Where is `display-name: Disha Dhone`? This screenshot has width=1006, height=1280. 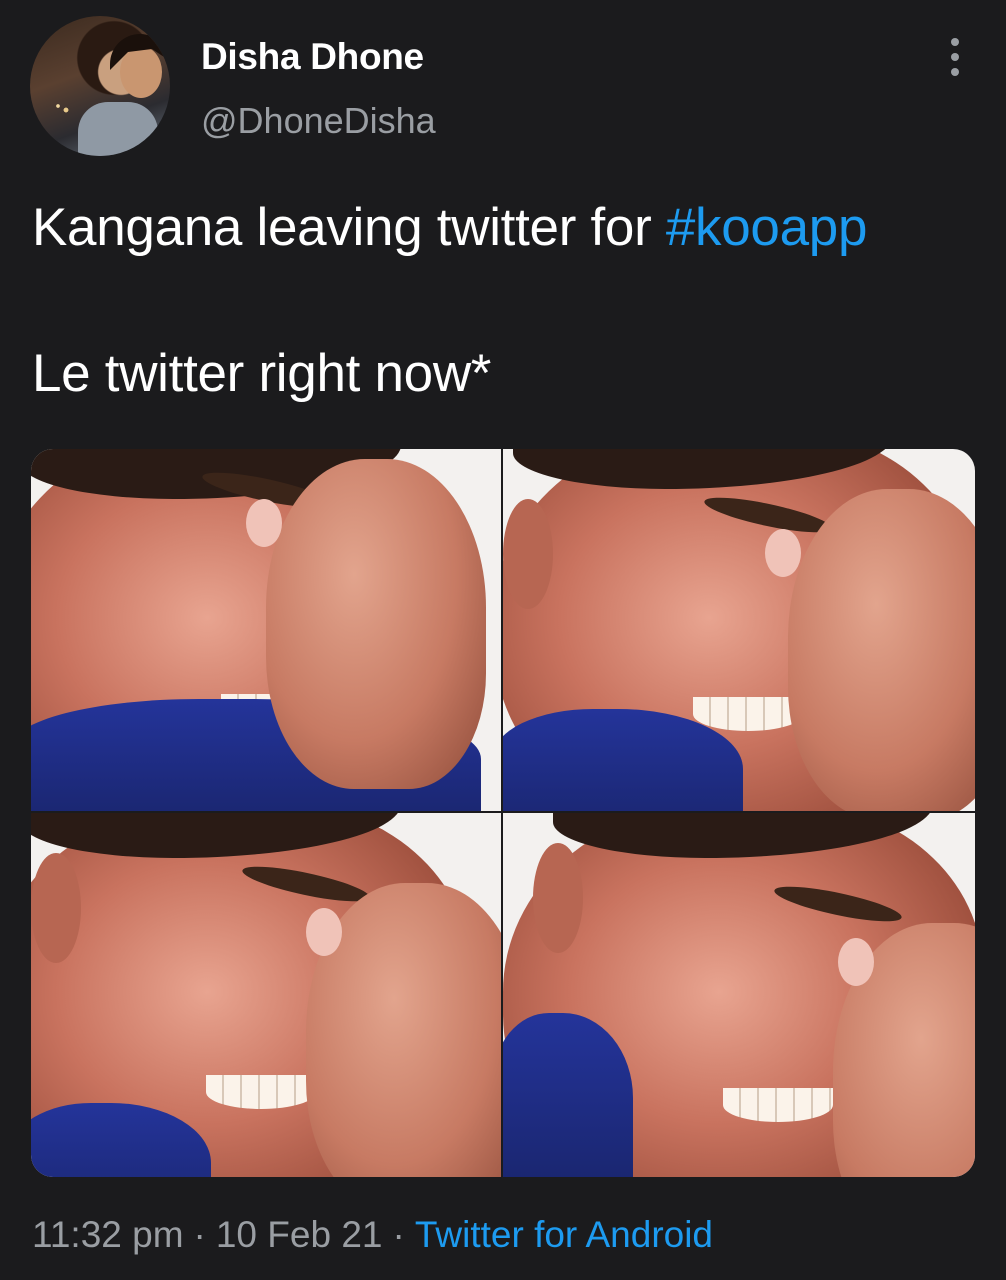 display-name: Disha Dhone is located at coordinates (312, 57).